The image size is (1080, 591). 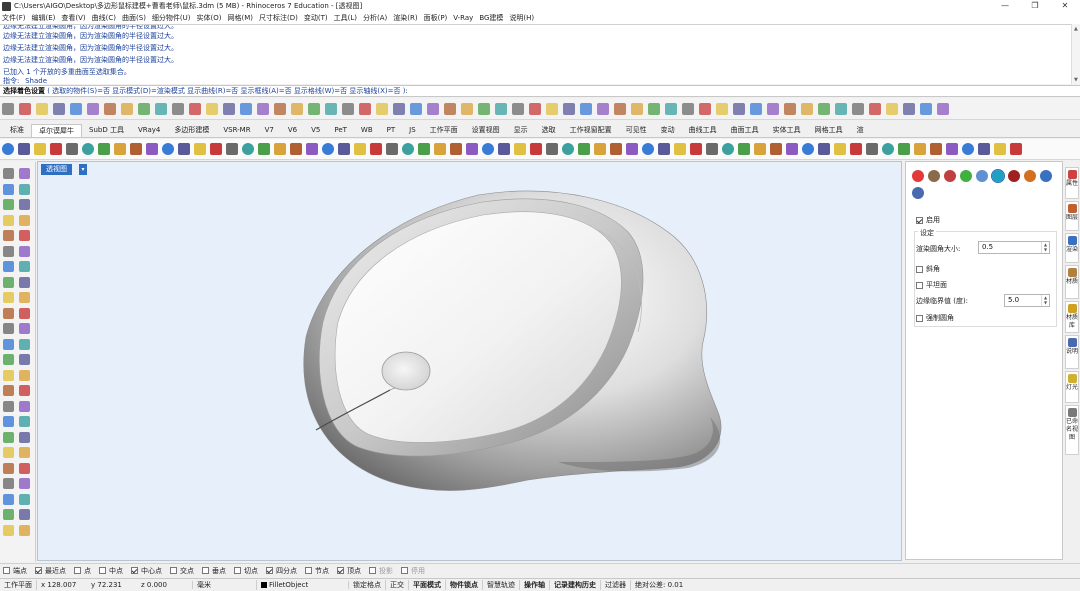 What do you see at coordinates (919, 220) in the screenshot?
I see `enable-checkbox` at bounding box center [919, 220].